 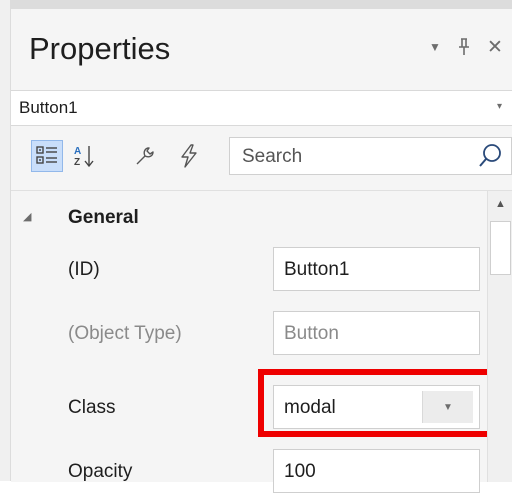 What do you see at coordinates (376, 471) in the screenshot?
I see `property-value-field: 100` at bounding box center [376, 471].